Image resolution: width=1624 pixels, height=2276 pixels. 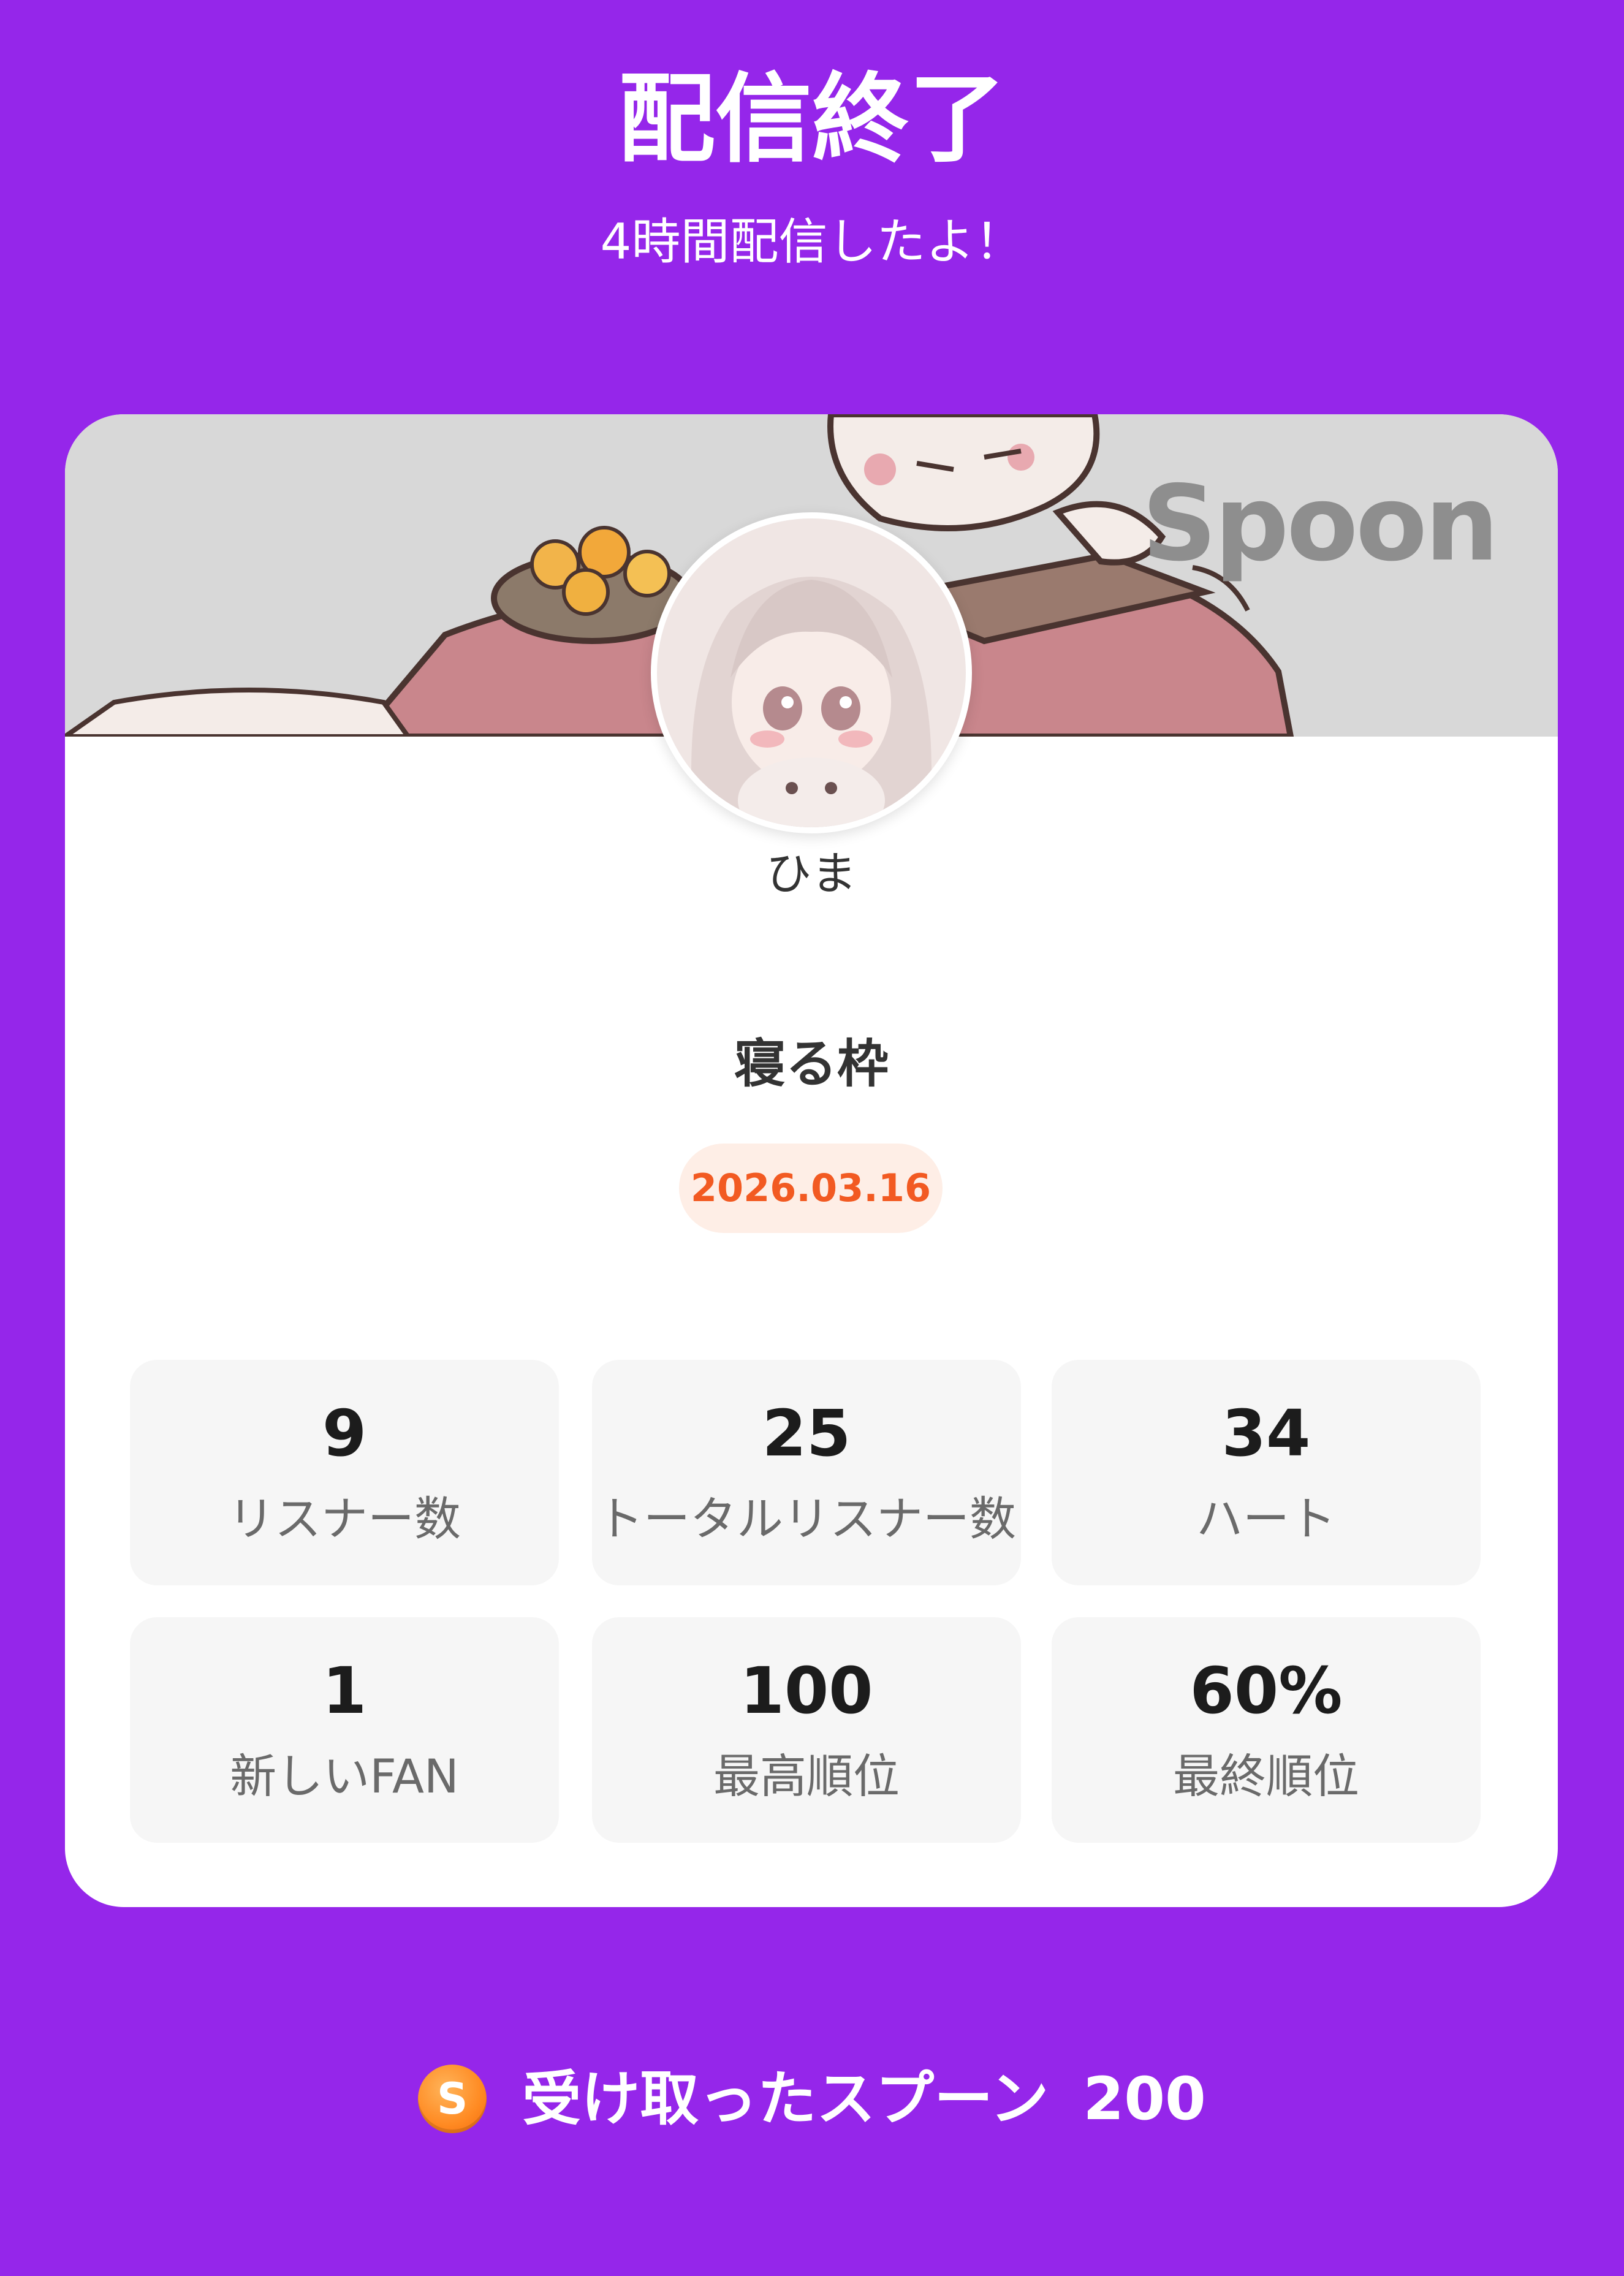 I want to click on avatar, so click(x=811, y=673).